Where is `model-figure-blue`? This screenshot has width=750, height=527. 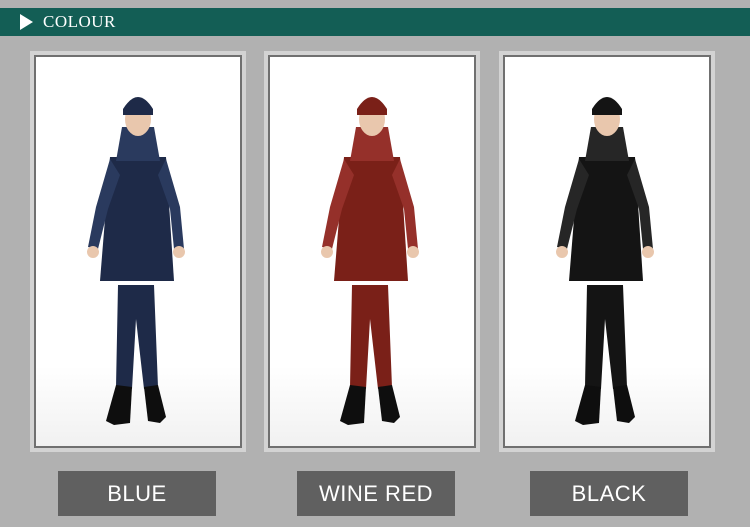
model-figure-blue is located at coordinates (136, 261).